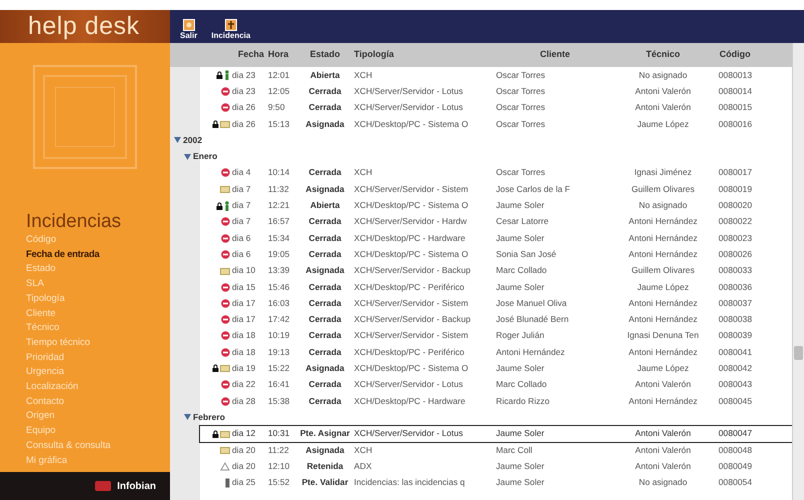  Describe the element at coordinates (496, 336) in the screenshot. I see `table-row: dia 18 10:19 Cerrada XCH/Server/Servidor - Sistem Roger Julián Ignasi Denuna Ten 0080039` at that location.